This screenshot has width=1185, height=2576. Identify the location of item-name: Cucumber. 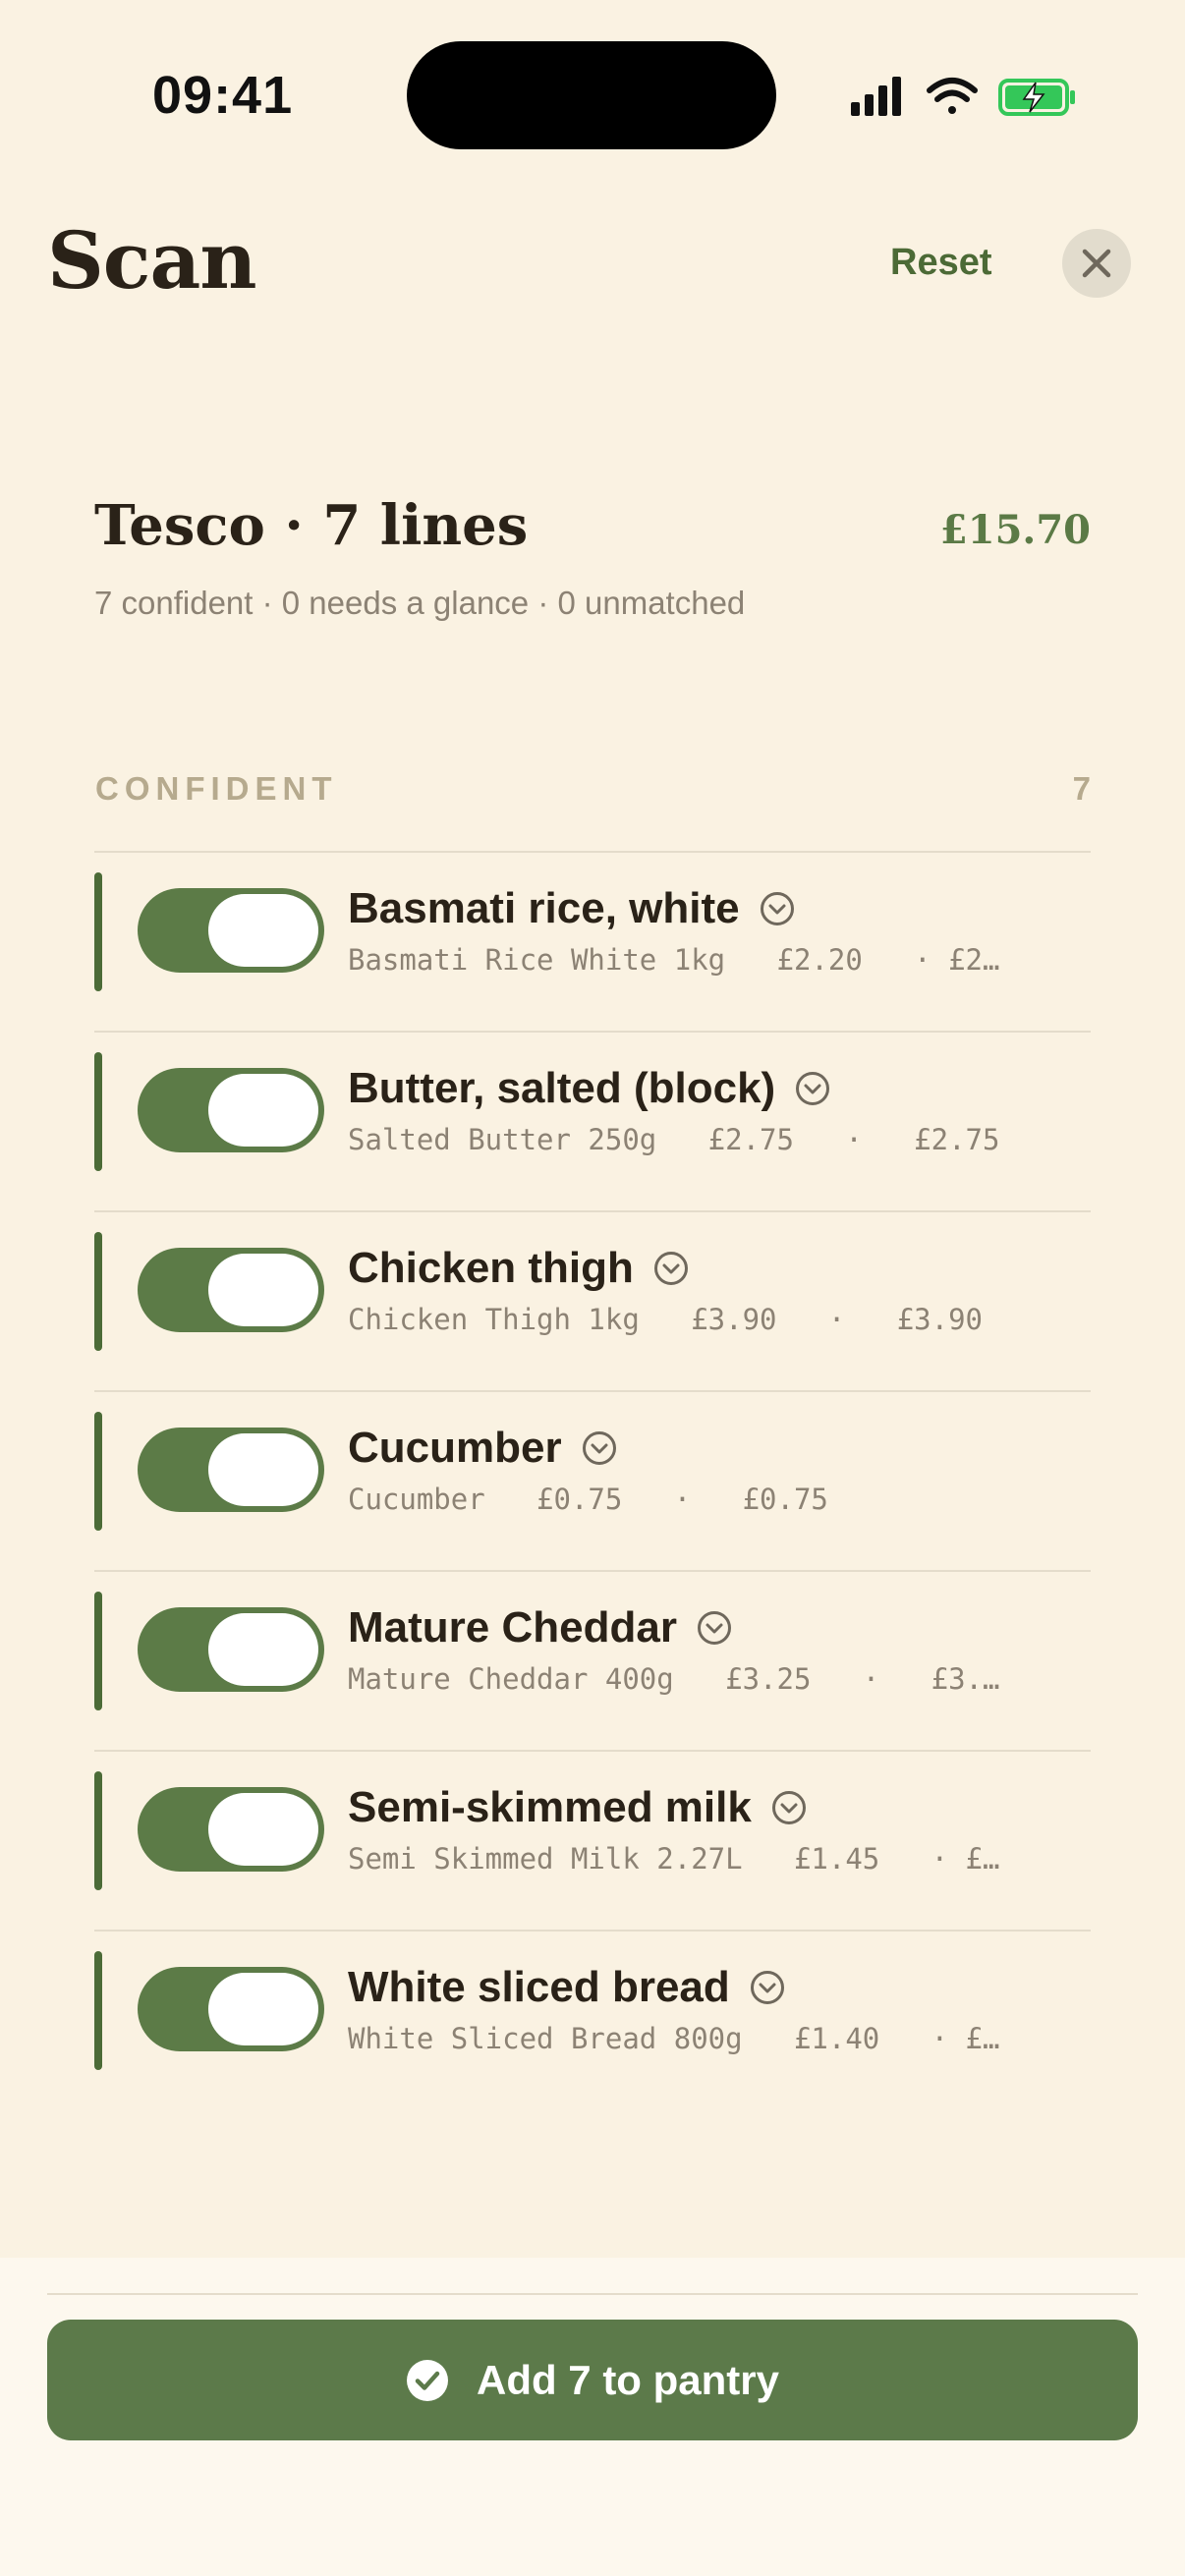
(455, 1448).